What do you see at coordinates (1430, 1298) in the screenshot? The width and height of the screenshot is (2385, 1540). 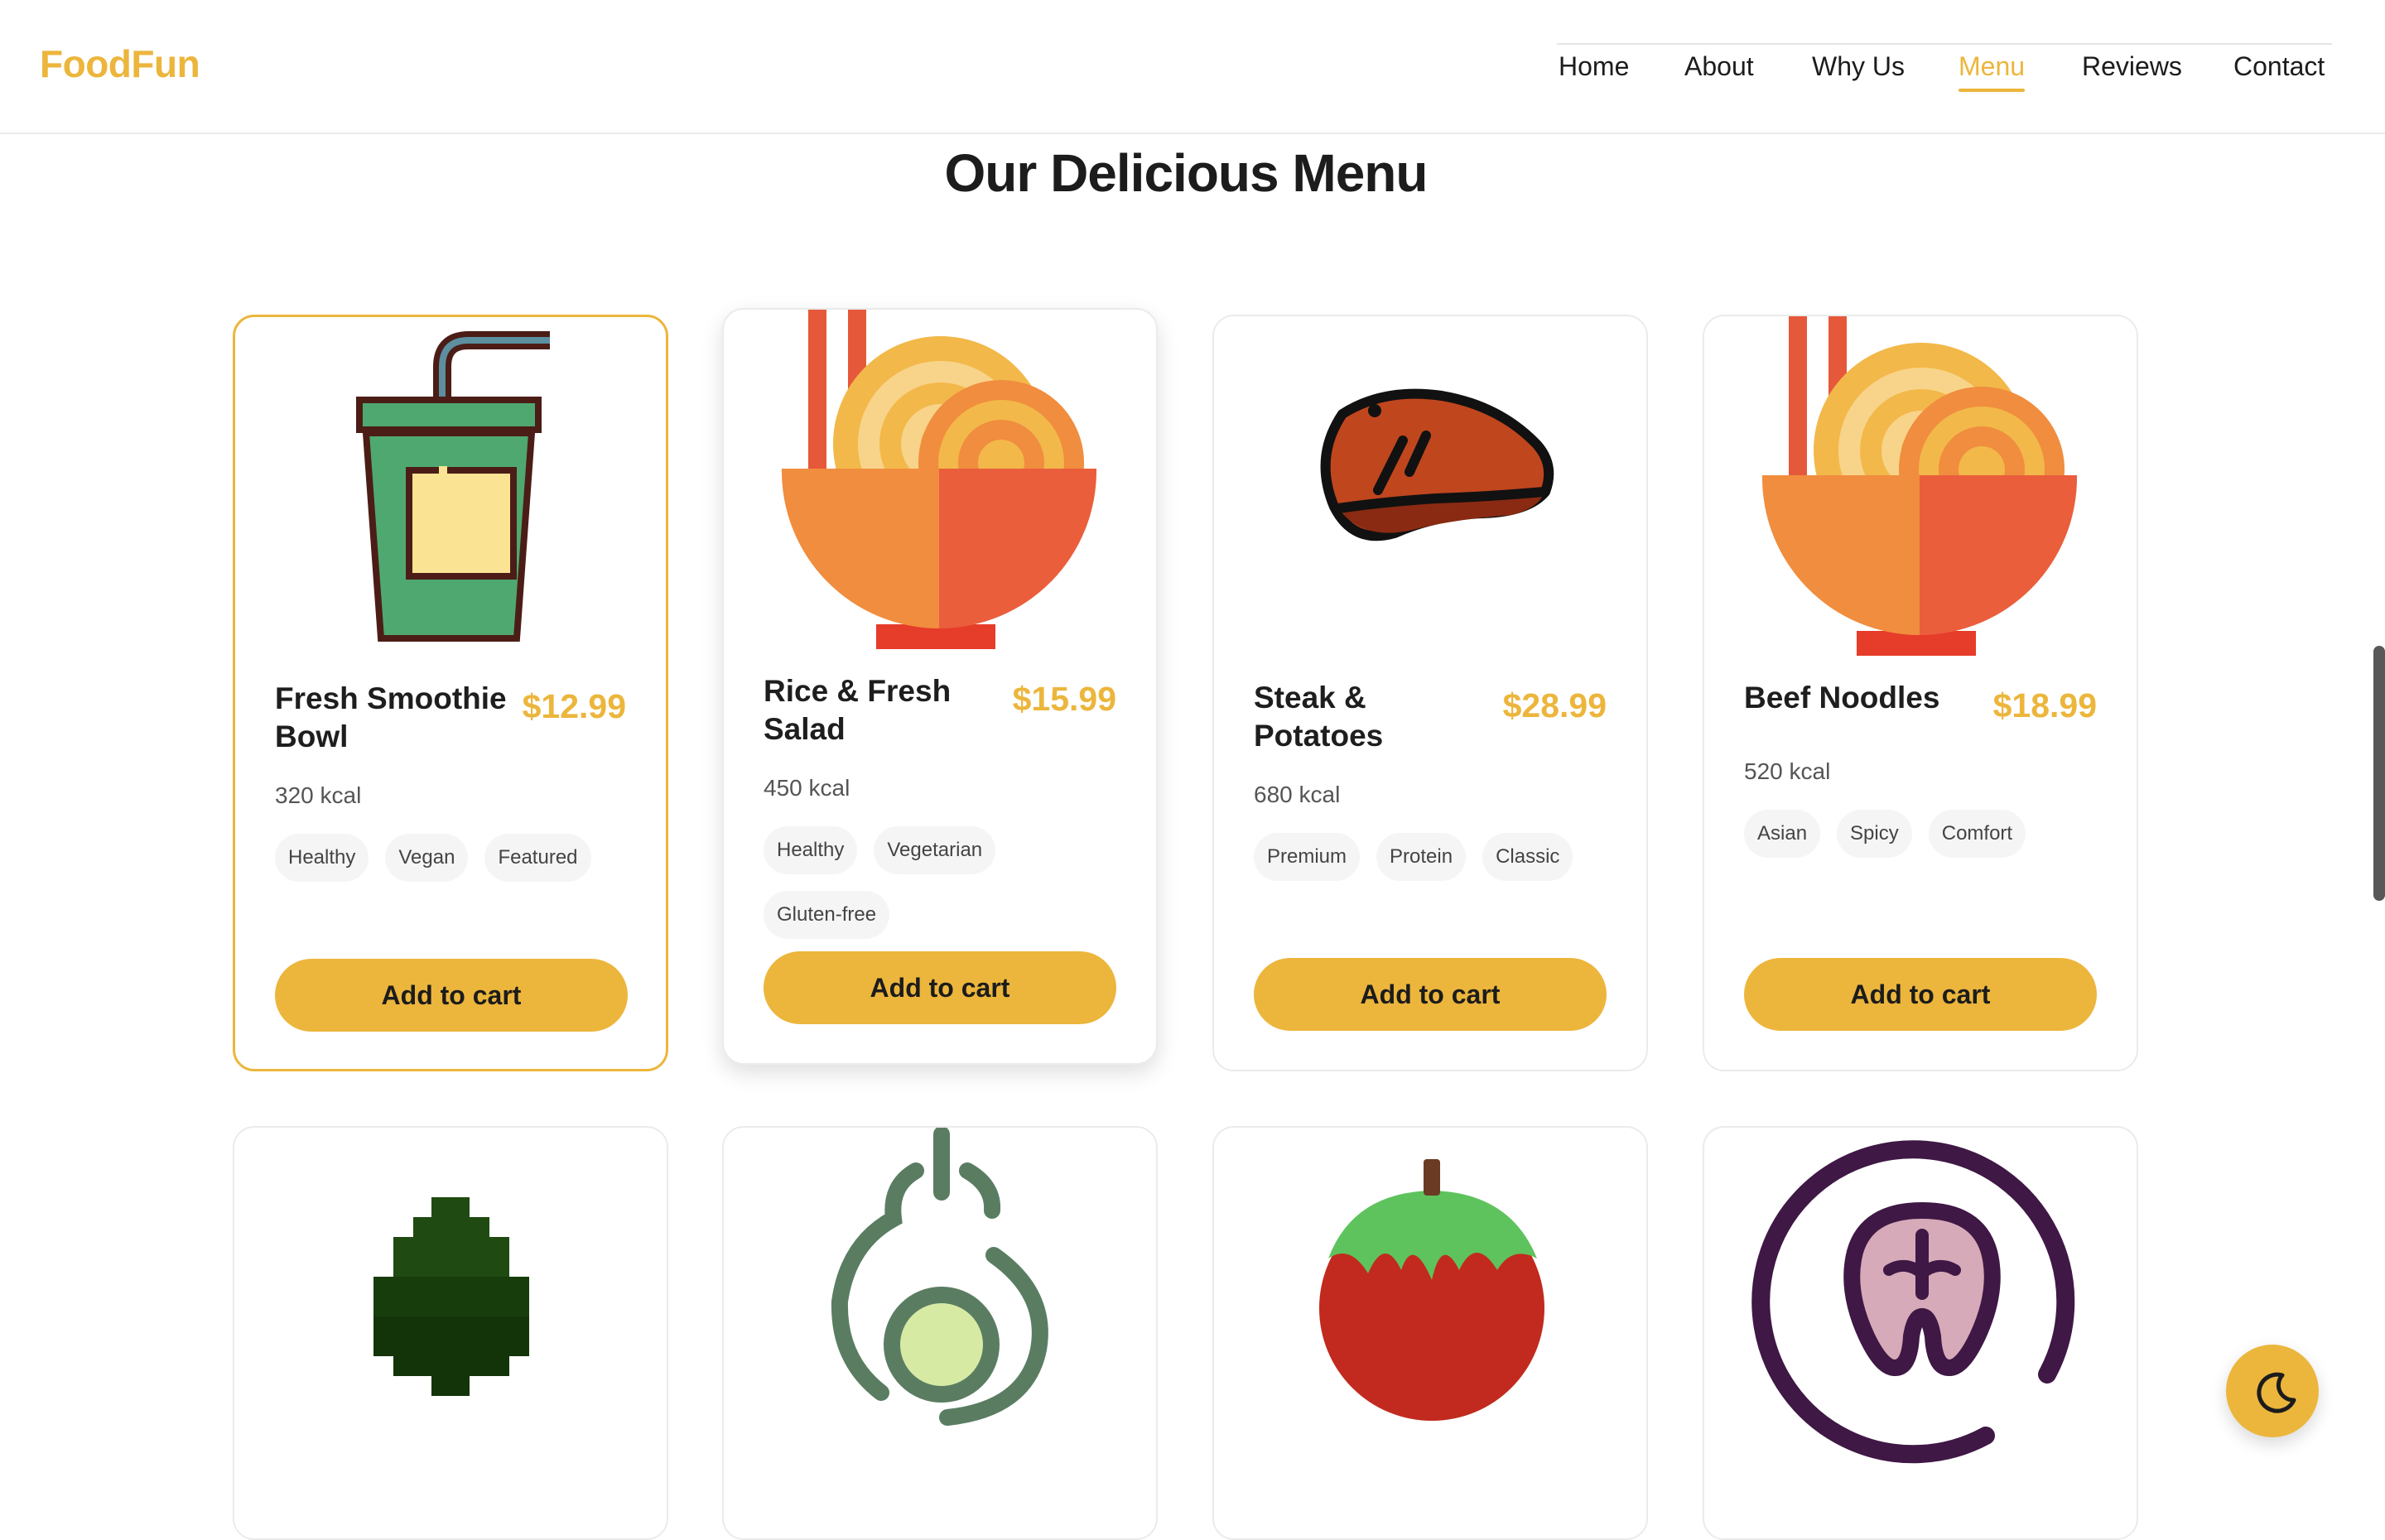 I see `tomato-icon` at bounding box center [1430, 1298].